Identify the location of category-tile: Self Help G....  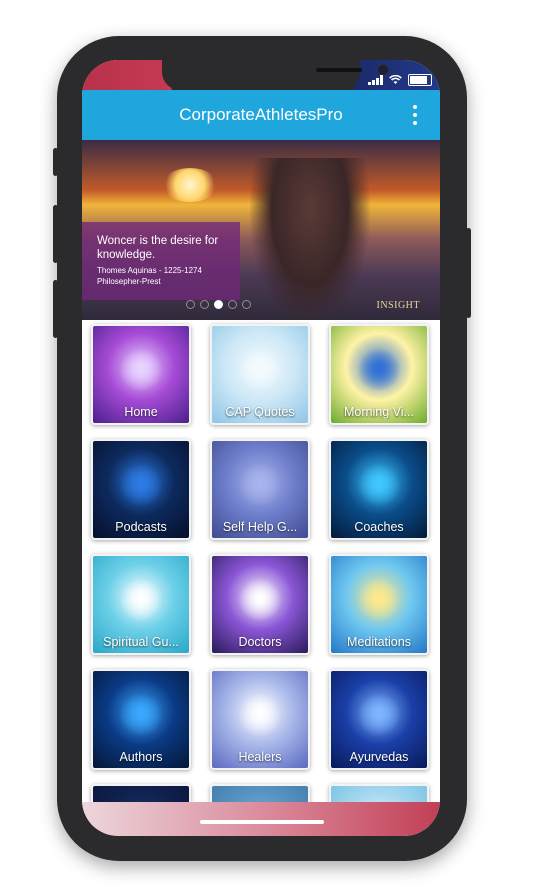
(260, 489).